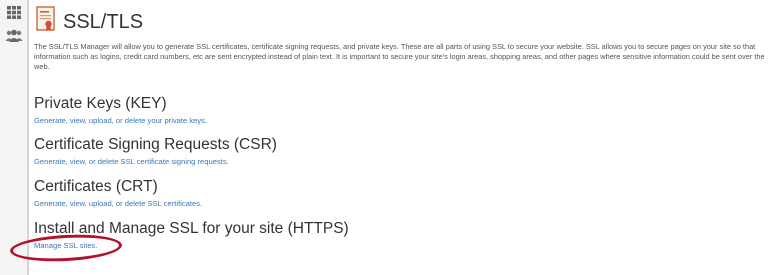 The image size is (768, 275). I want to click on page-title: SSL/TLS, so click(103, 22).